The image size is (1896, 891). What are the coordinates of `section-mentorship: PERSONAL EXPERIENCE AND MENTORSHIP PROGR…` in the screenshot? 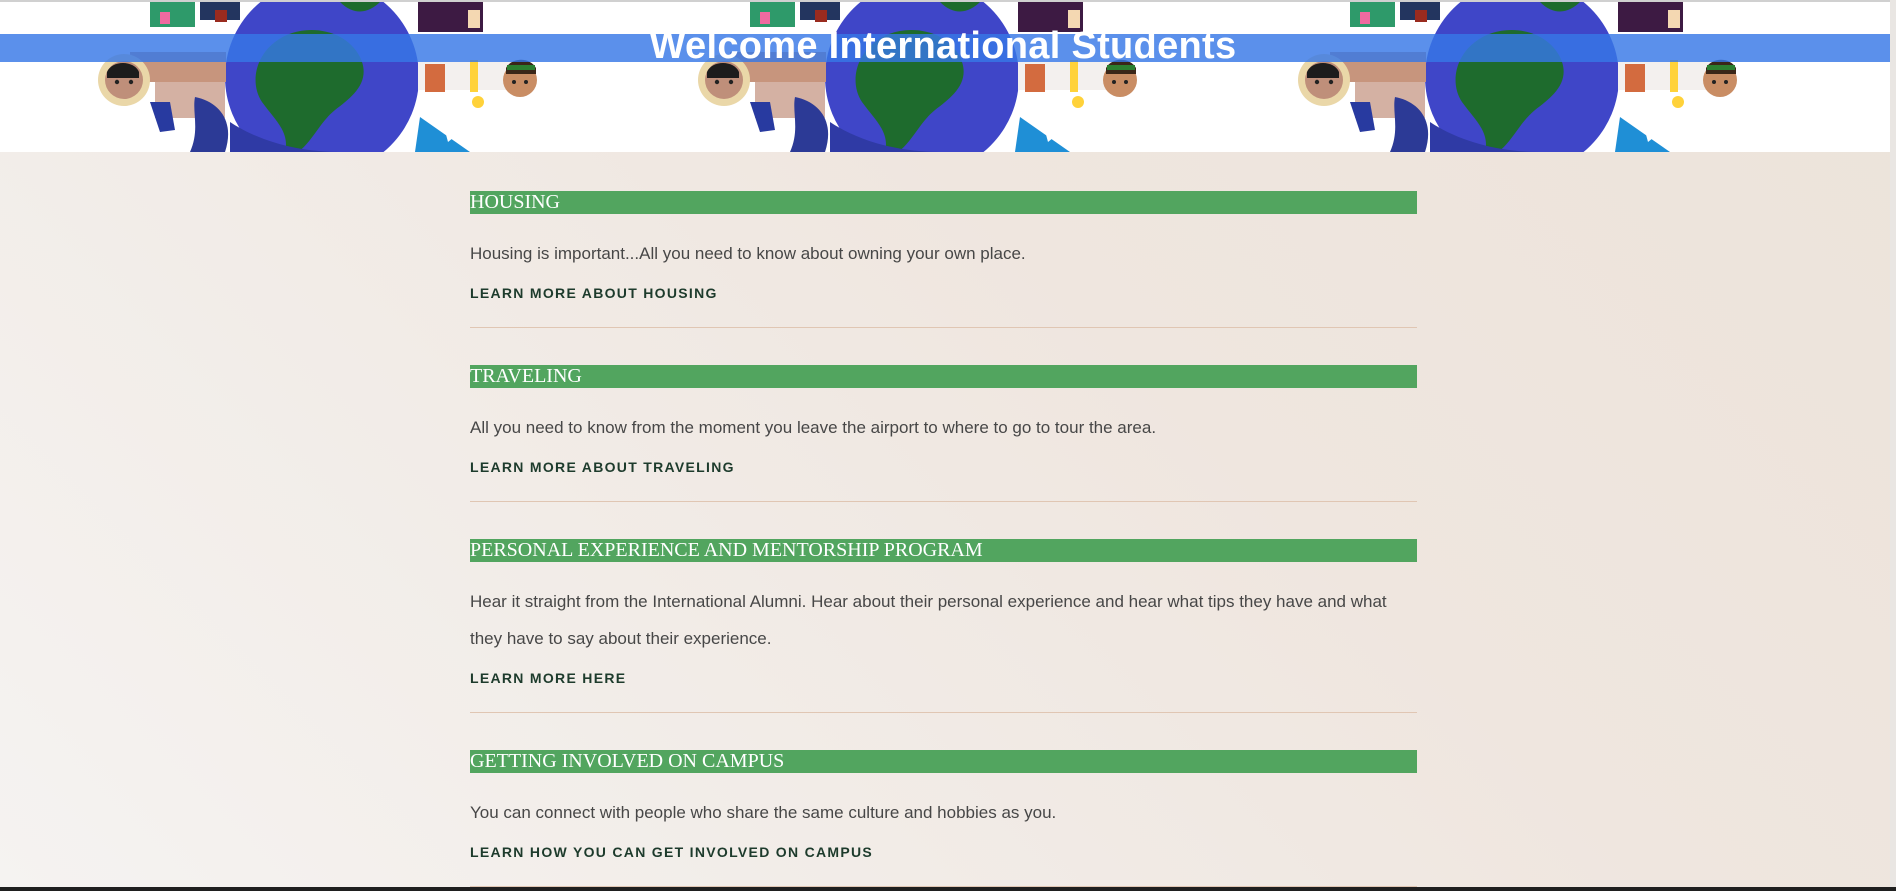 It's located at (943, 626).